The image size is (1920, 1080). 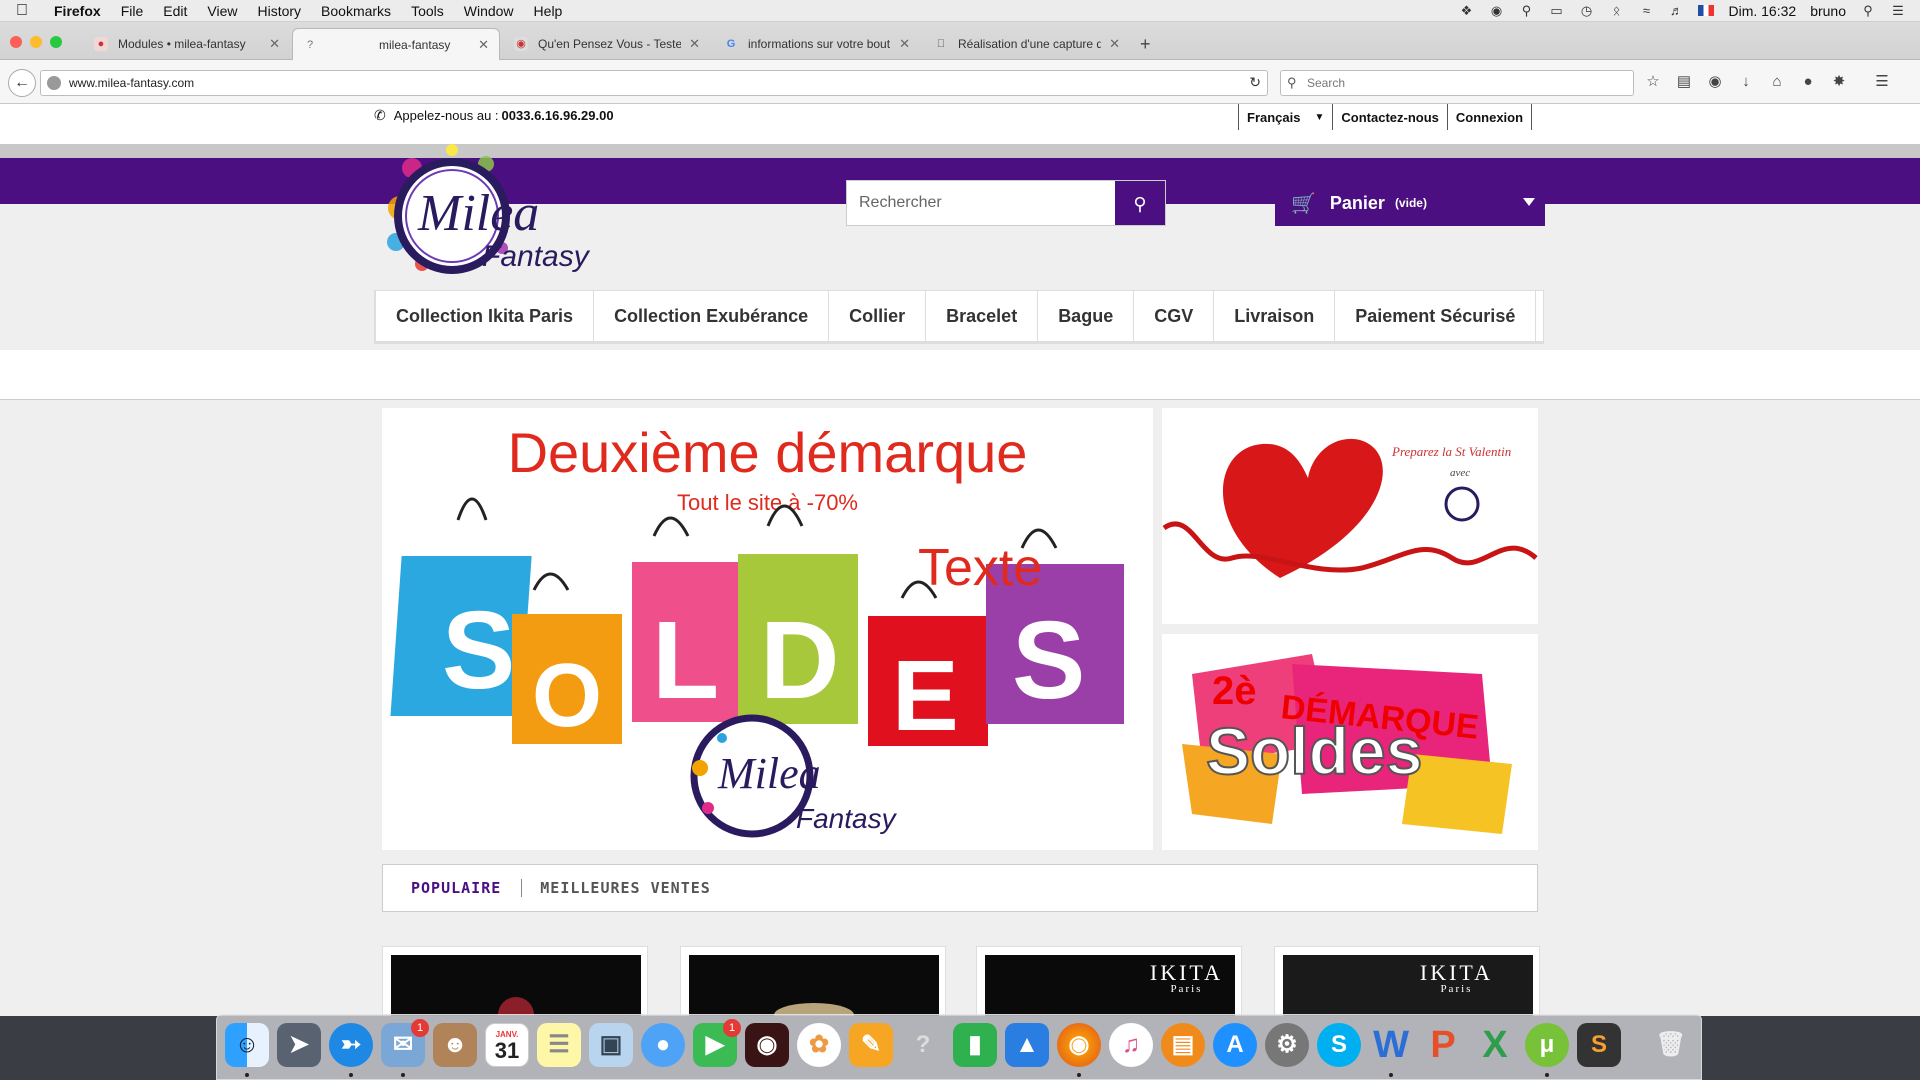 I want to click on appstore-icon: A, so click(x=1235, y=1045).